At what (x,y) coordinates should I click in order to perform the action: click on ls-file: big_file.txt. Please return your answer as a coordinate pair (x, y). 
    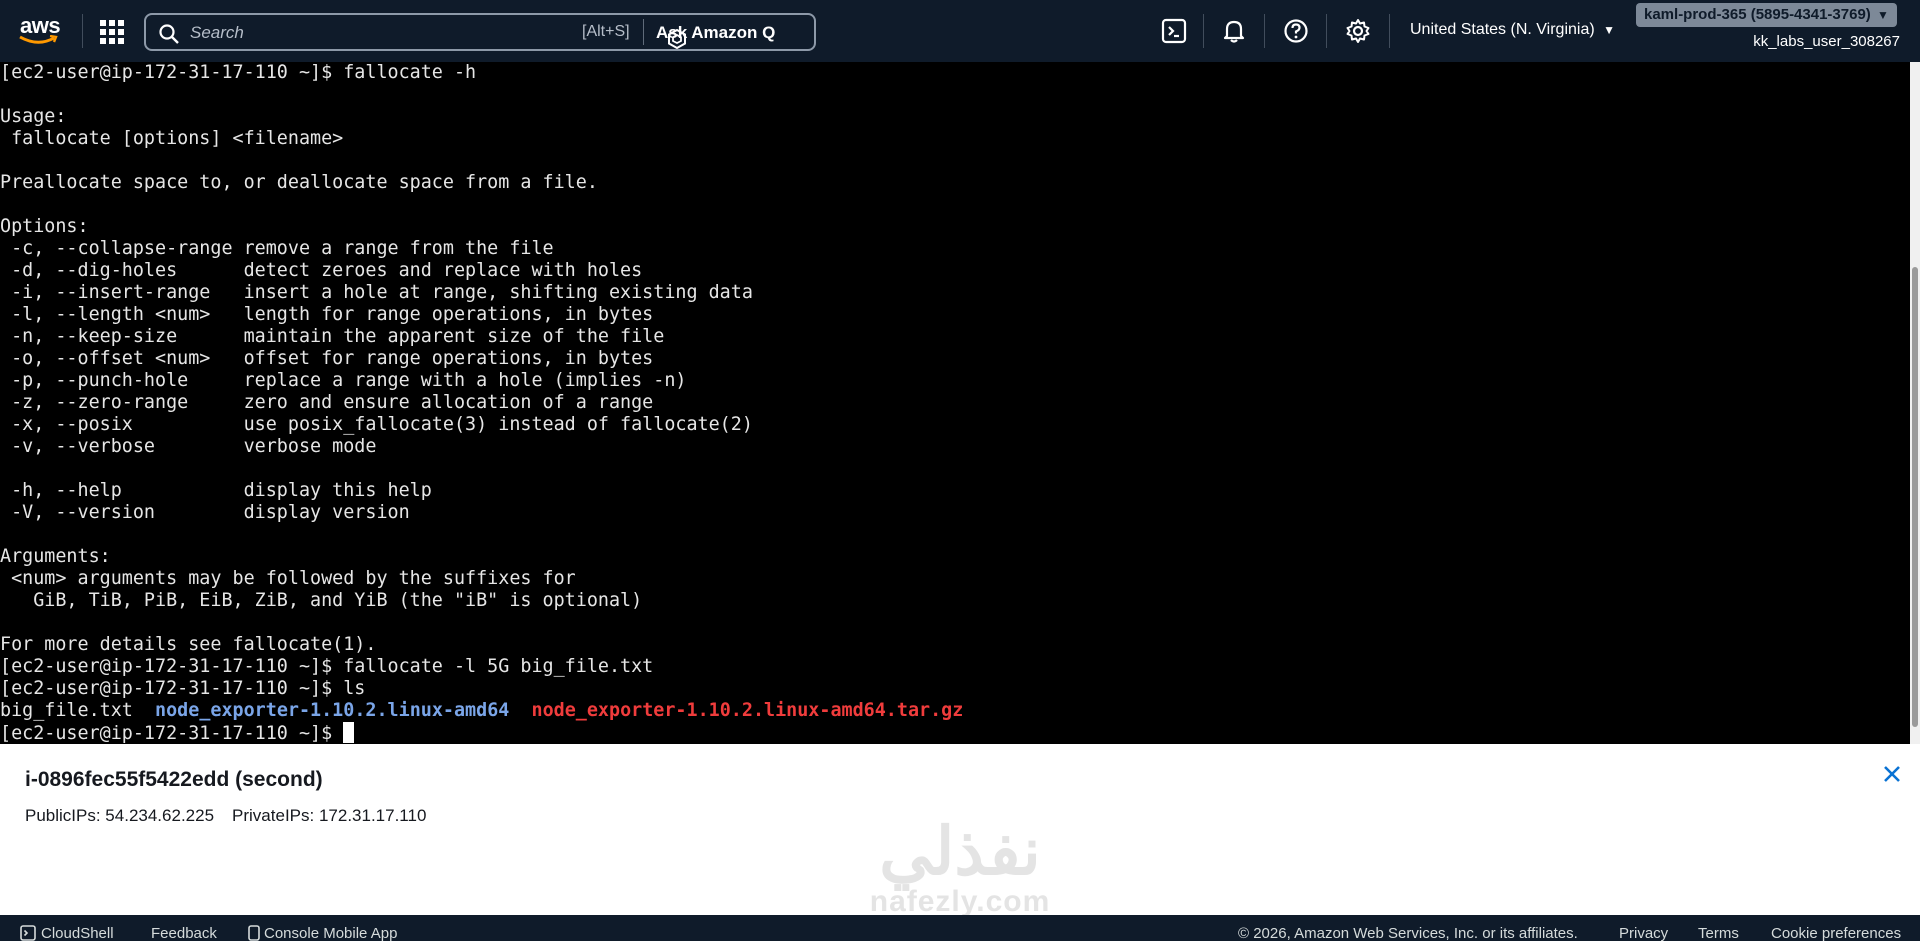
    Looking at the image, I should click on (66, 710).